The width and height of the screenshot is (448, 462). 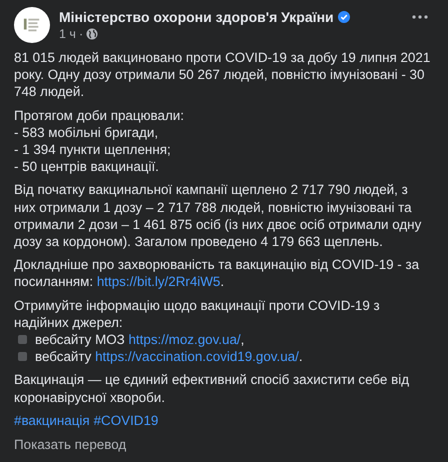 I want to click on post-text: Від початку вакцинальної кампанії щеплено 2 717 790 людей, з них отримали 1 дозу – 2 717 788 людей, повністю імунізовані та отримали 2 дози – 1 461 875 осіб (із них двоє осіб отримали одну дозу за кордоном). Загалом проведено 4 179 663 щеплень., so click(x=218, y=215).